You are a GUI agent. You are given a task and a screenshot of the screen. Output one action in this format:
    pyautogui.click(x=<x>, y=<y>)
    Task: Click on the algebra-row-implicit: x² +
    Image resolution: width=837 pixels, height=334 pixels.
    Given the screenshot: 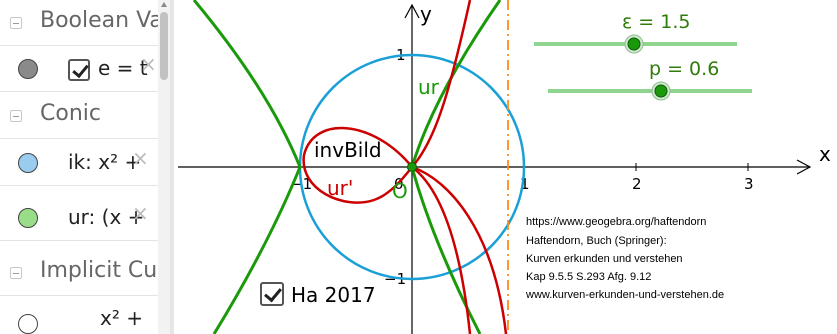 What is the action you would take?
    pyautogui.click(x=79, y=317)
    